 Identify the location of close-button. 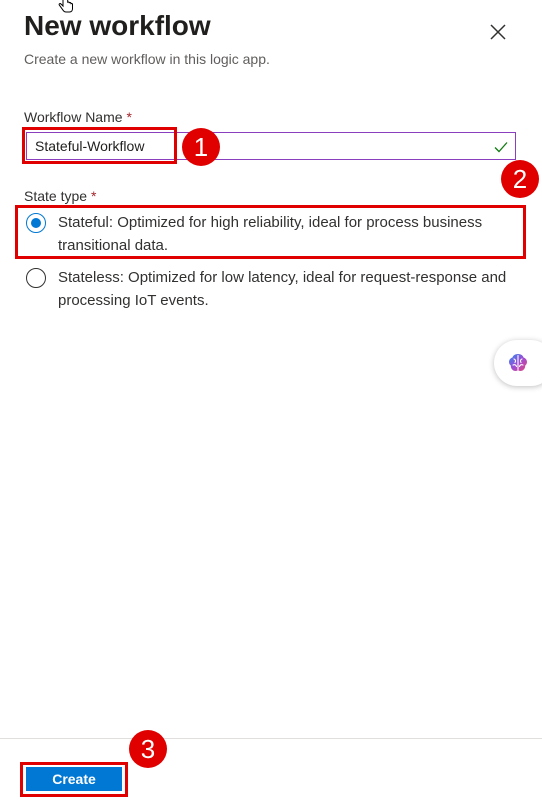
(498, 32).